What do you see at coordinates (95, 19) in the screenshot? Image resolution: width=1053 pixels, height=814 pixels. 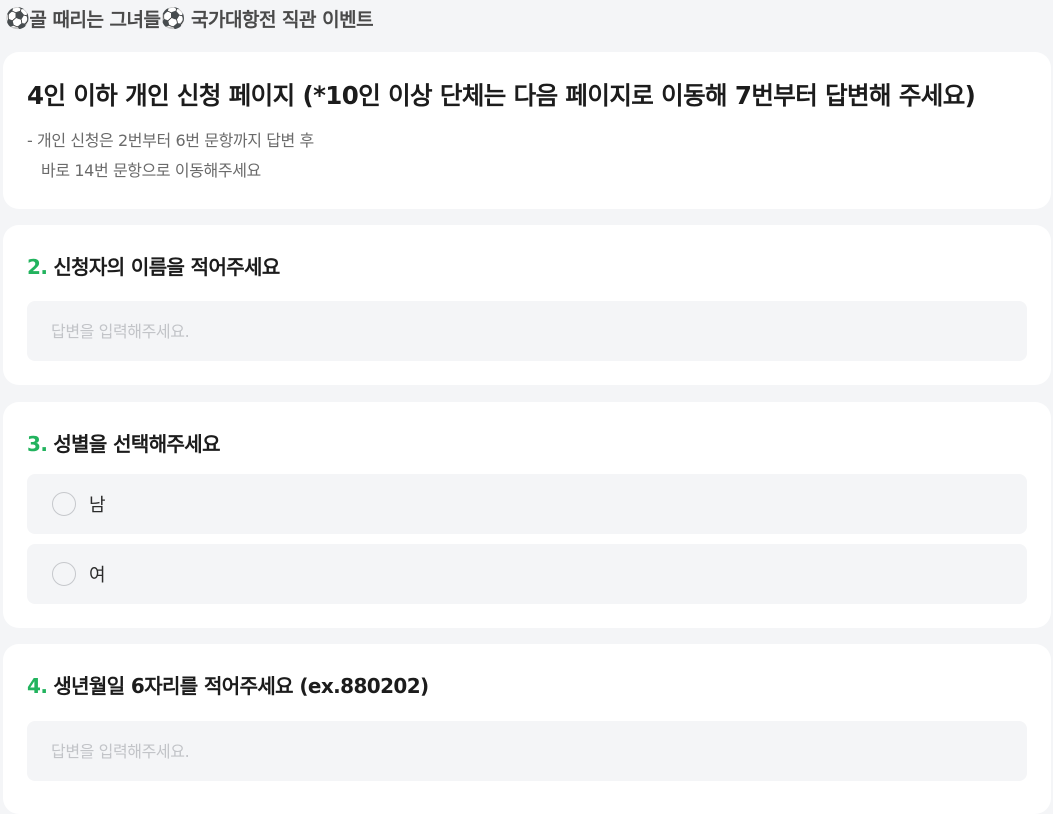 I see `form-header-title: 골 때리는 그녀들` at bounding box center [95, 19].